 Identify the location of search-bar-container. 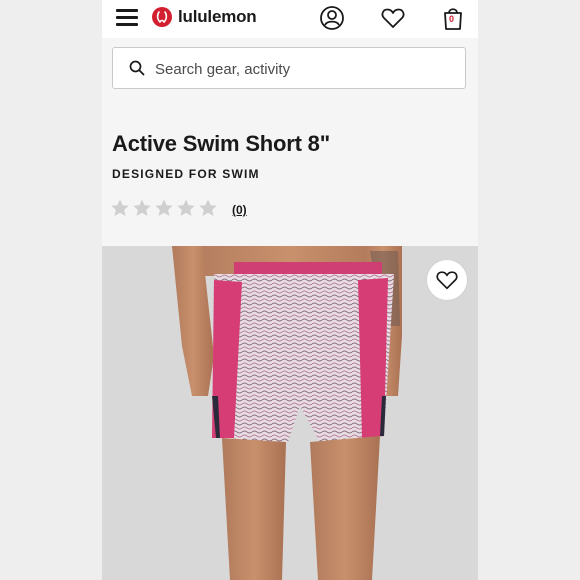
(290, 69).